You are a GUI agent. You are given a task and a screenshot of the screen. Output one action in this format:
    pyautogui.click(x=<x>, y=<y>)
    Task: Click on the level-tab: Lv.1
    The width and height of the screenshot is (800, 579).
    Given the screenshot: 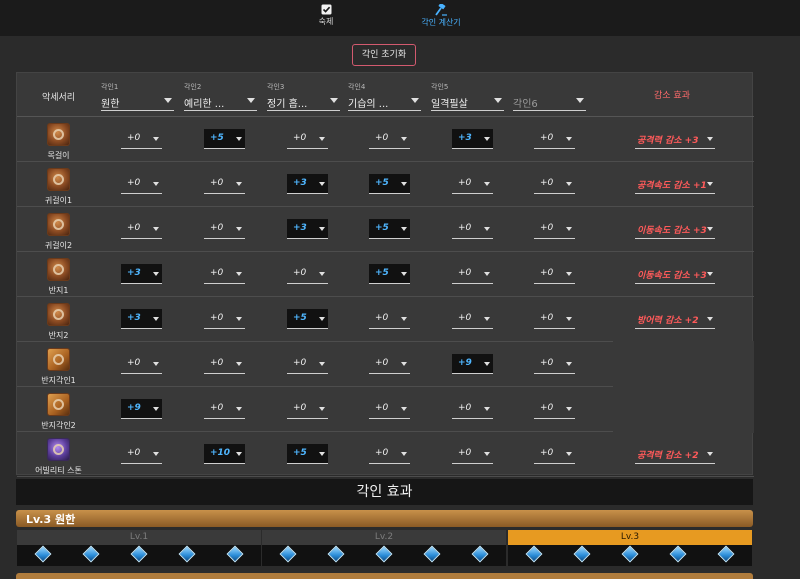 What is the action you would take?
    pyautogui.click(x=139, y=537)
    